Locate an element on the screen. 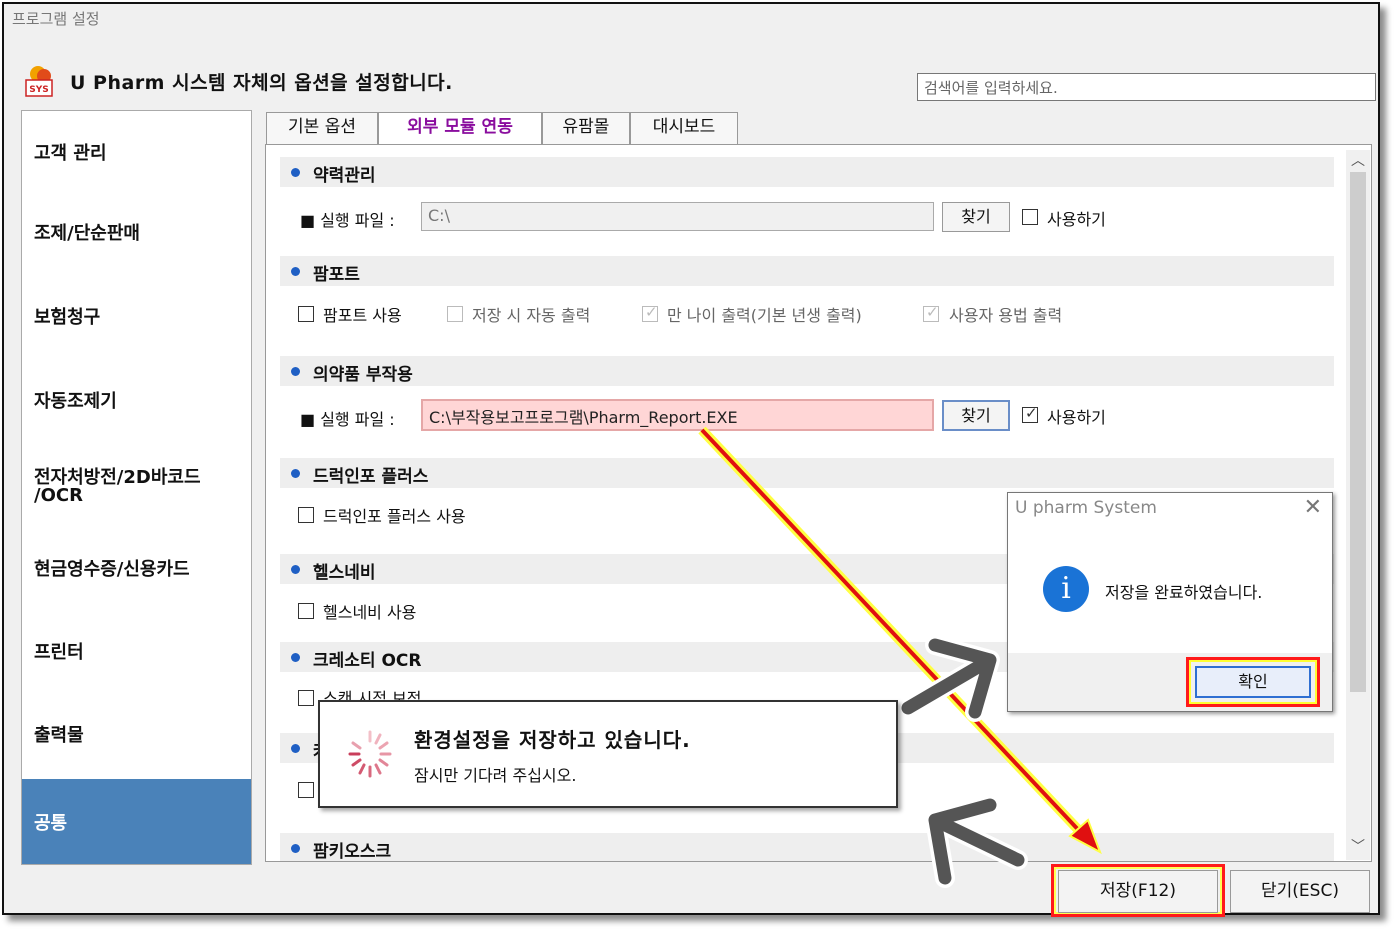 This screenshot has width=1397, height=952. user-dosage-checkbox: ✓ is located at coordinates (931, 312).